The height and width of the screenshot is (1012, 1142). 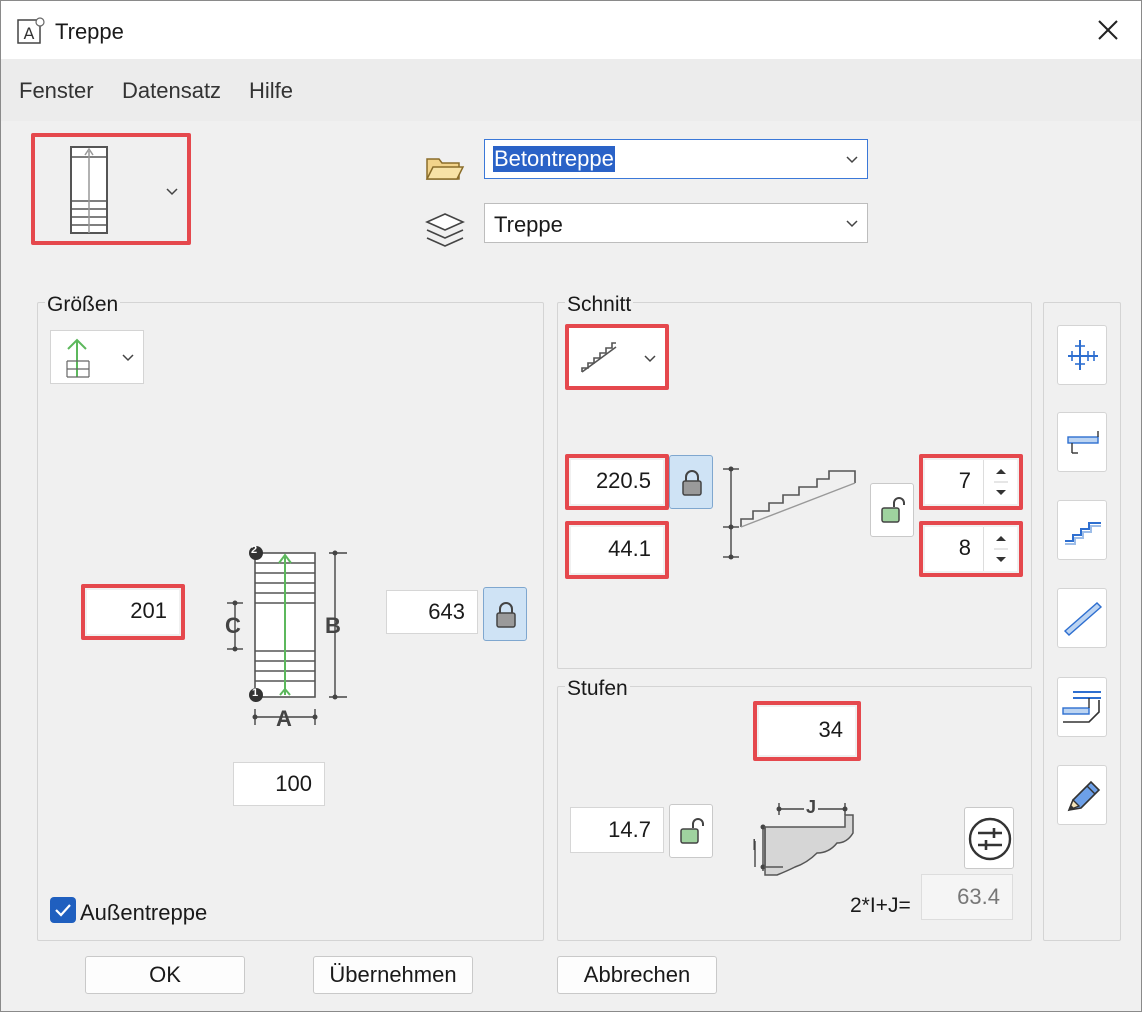 I want to click on section-height-lock-button, so click(x=691, y=482).